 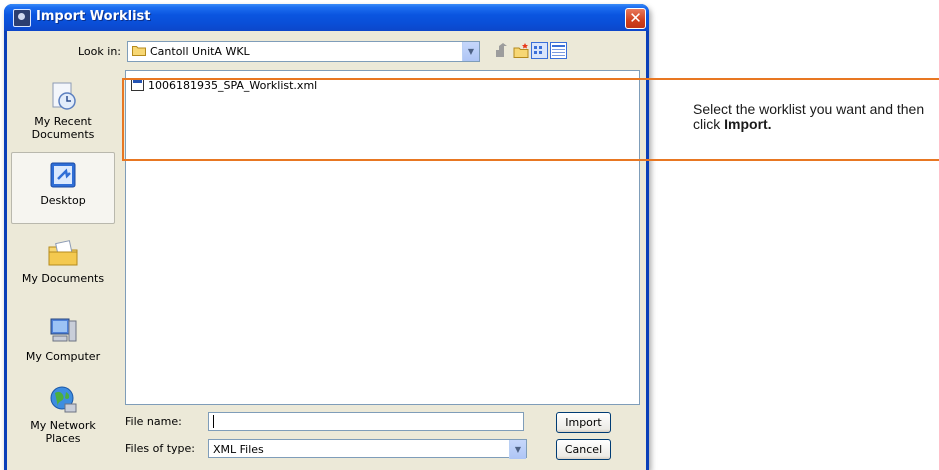 I want to click on import-button: Import, so click(x=583, y=422).